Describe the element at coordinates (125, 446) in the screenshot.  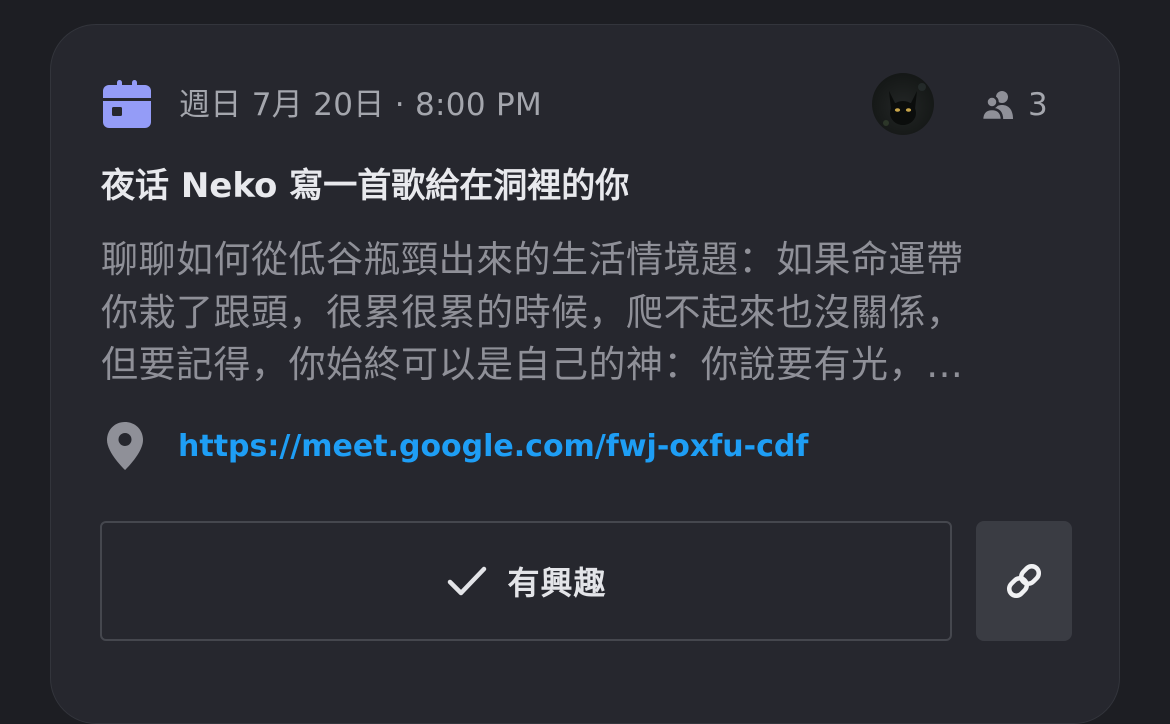
I see `location-pin-icon` at that location.